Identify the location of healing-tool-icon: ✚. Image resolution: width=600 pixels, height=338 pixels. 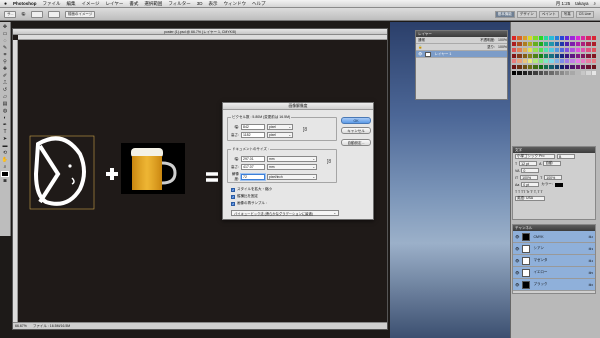
(5, 69).